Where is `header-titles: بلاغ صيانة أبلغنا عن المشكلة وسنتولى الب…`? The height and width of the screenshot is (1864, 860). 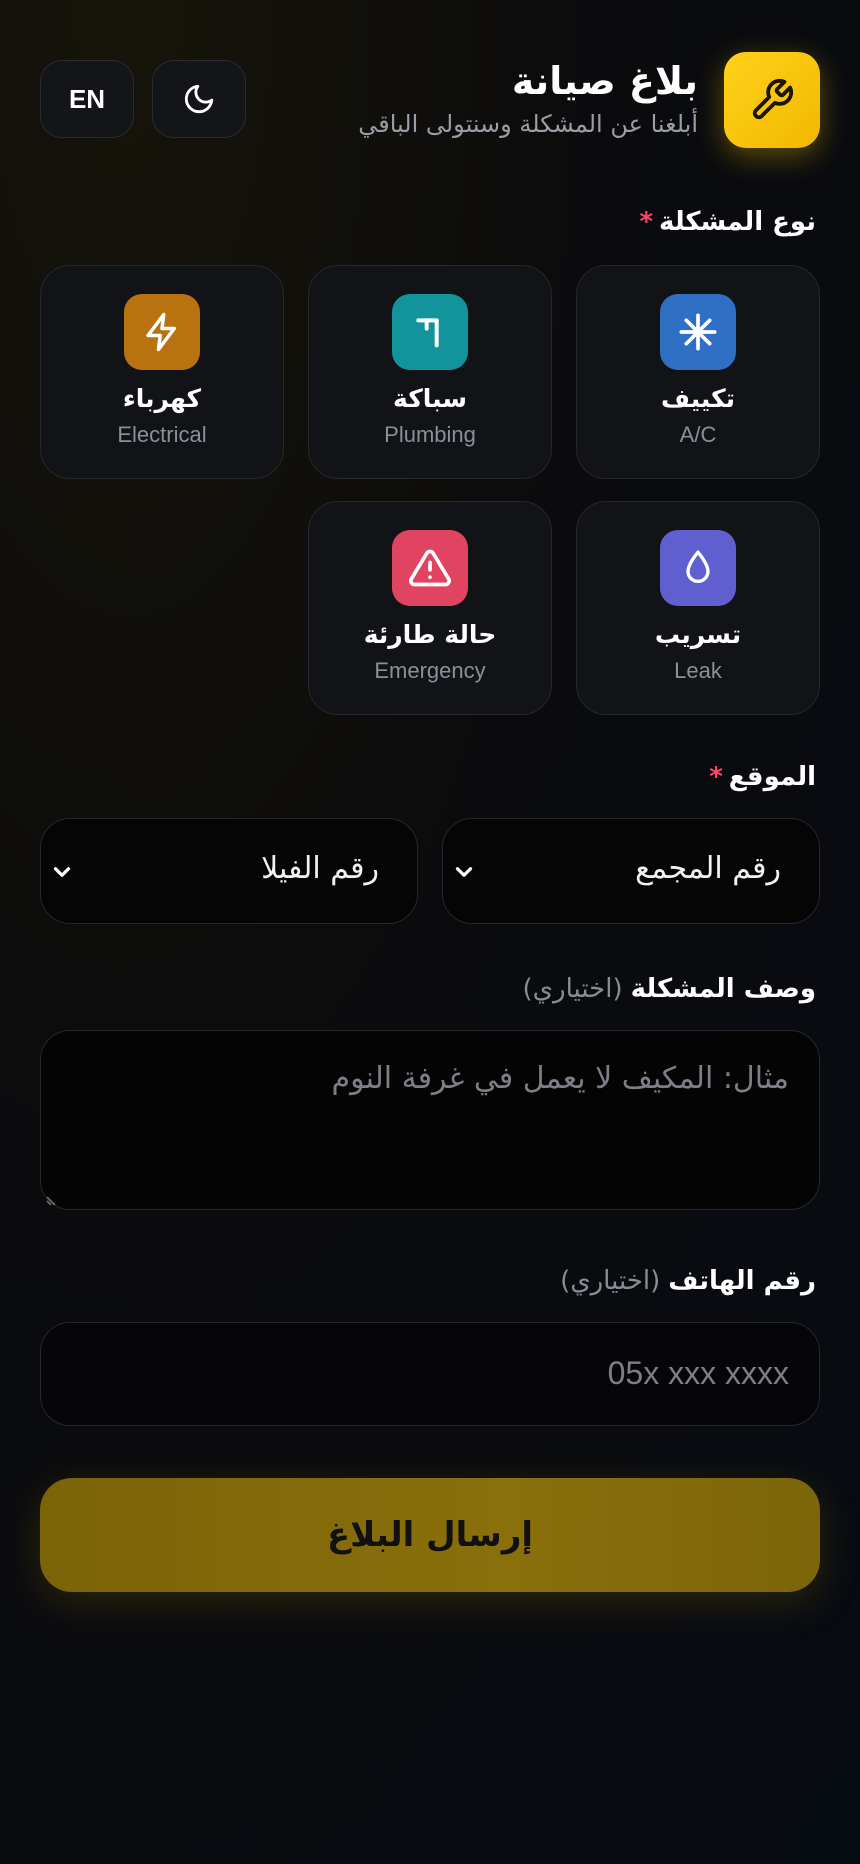 header-titles: بلاغ صيانة أبلغنا عن المشكلة وسنتولى الب… is located at coordinates (528, 98).